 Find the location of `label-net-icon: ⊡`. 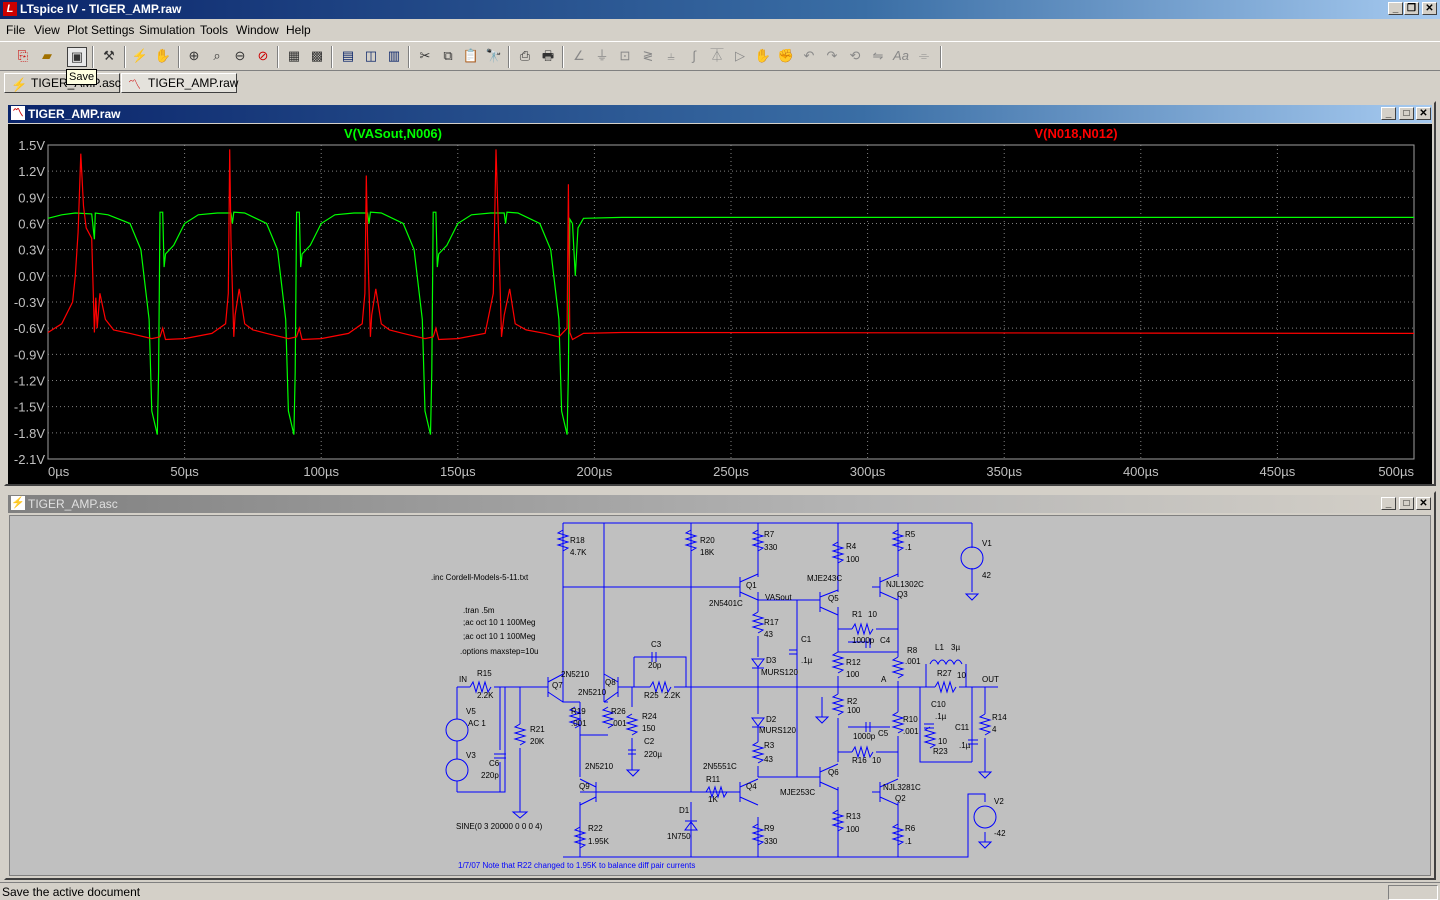

label-net-icon: ⊡ is located at coordinates (625, 56).